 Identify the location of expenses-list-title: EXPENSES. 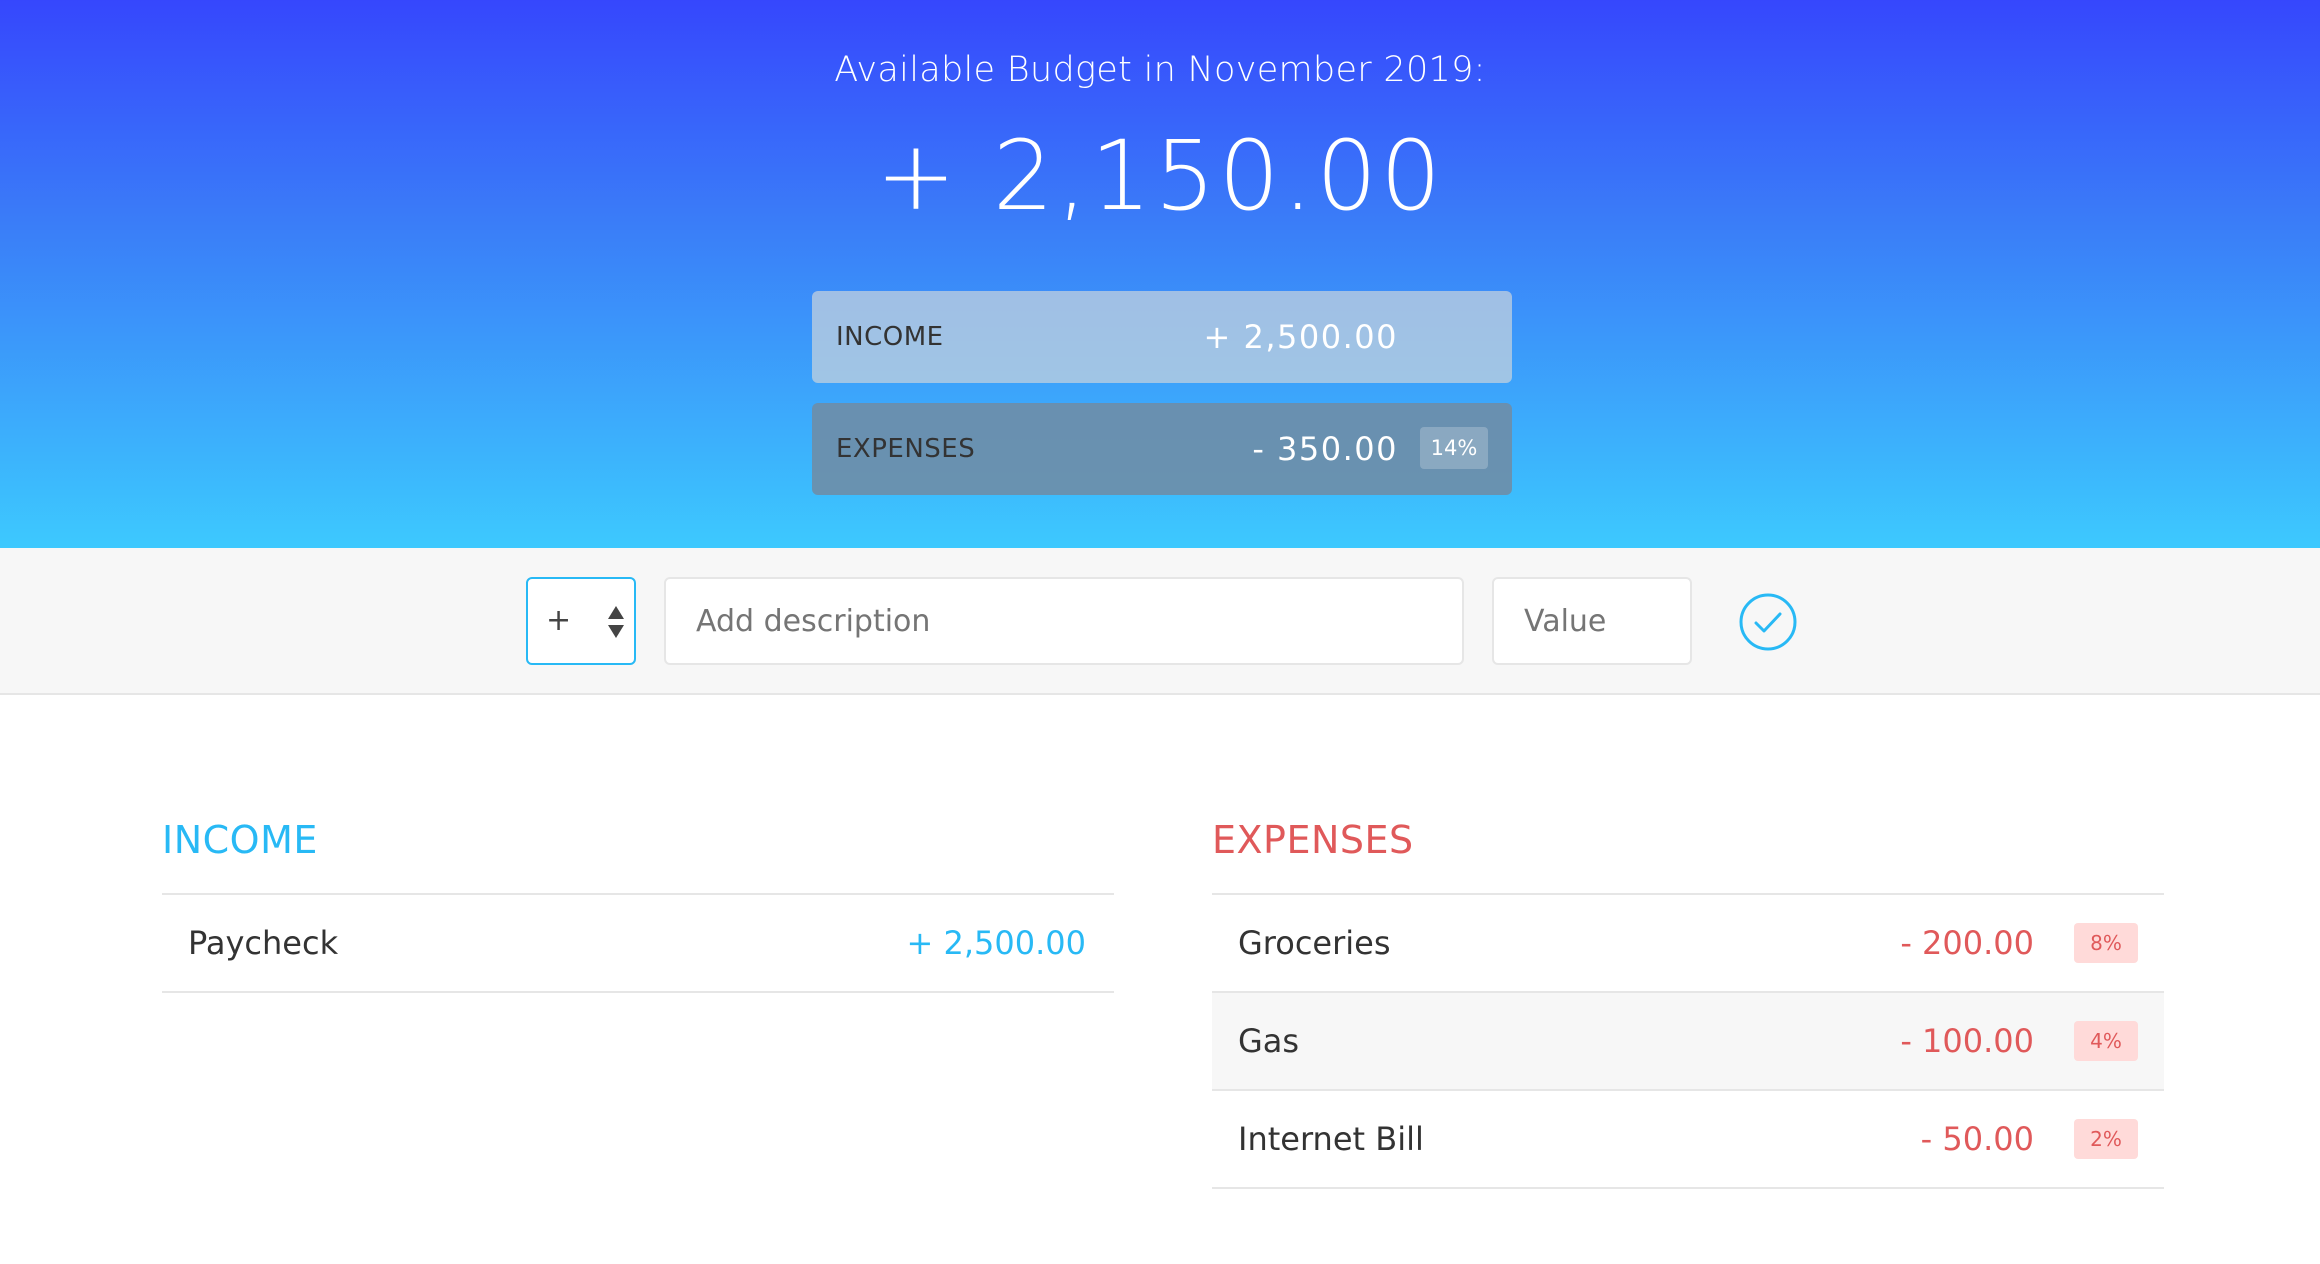
(1313, 840).